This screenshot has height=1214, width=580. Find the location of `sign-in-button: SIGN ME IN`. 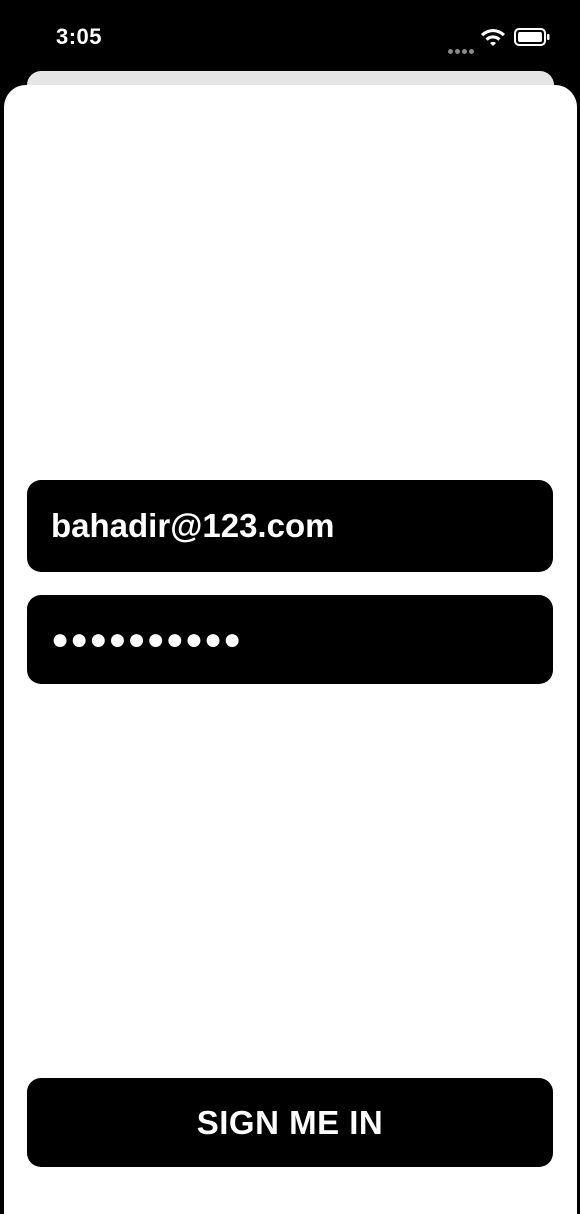

sign-in-button: SIGN ME IN is located at coordinates (290, 1122).